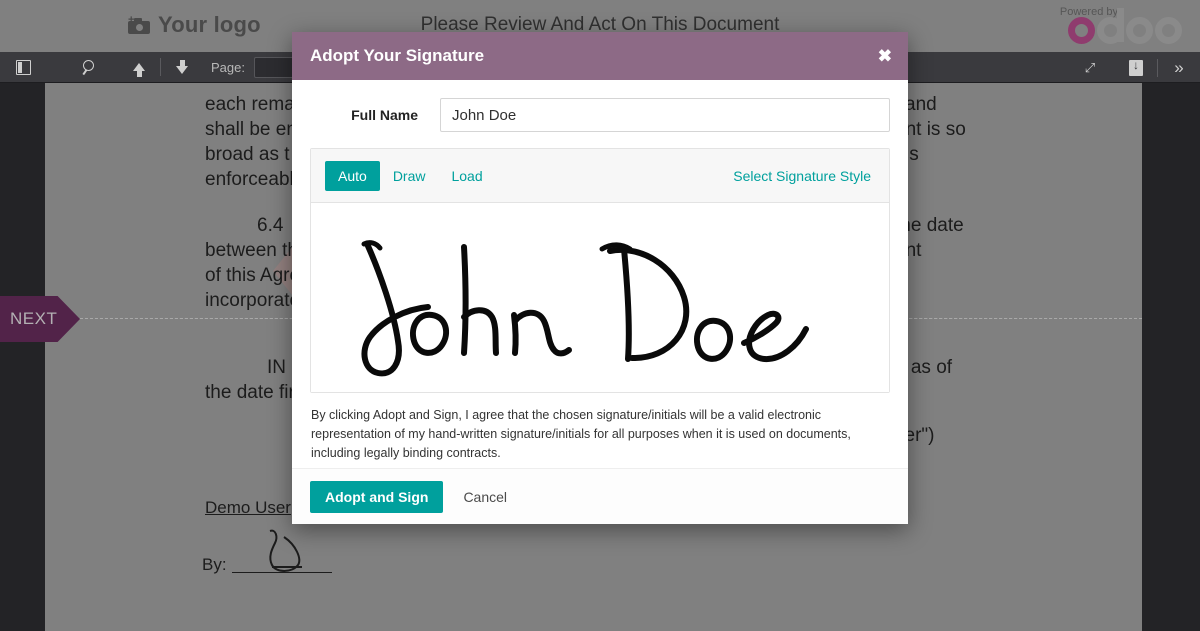  I want to click on dialog-title: Adopt Your Signature, so click(397, 55).